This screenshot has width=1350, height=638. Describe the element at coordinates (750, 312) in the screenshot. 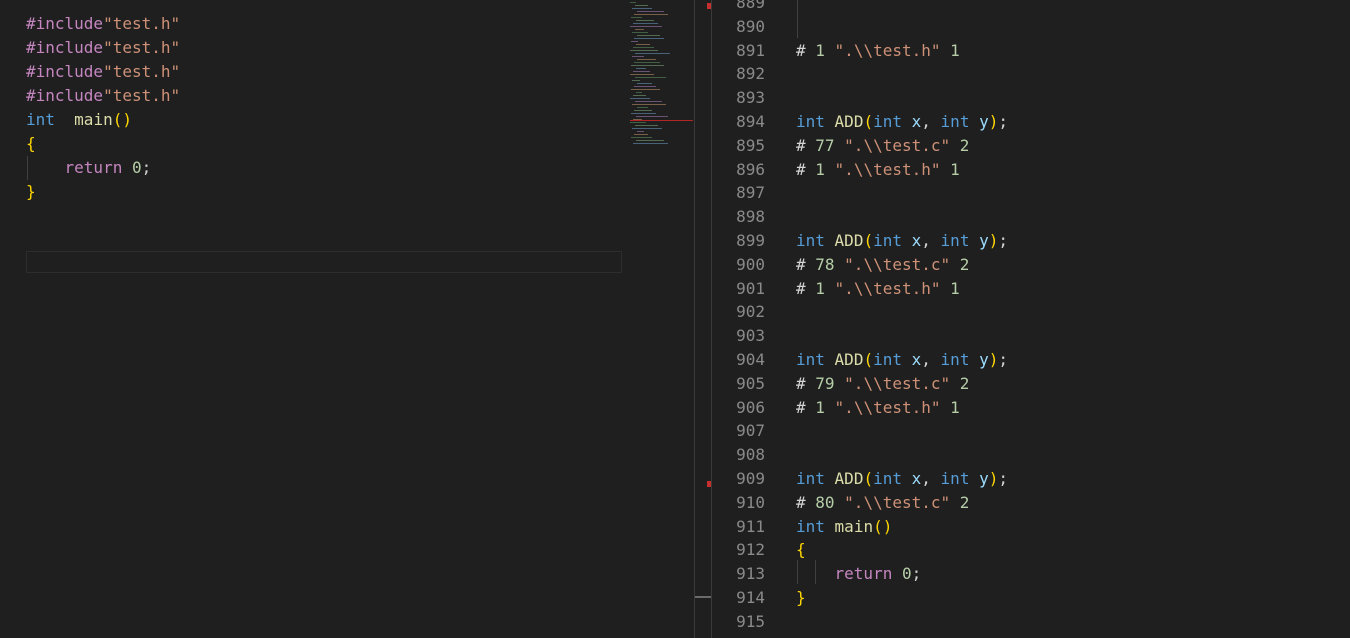

I see `line-number: 902` at that location.